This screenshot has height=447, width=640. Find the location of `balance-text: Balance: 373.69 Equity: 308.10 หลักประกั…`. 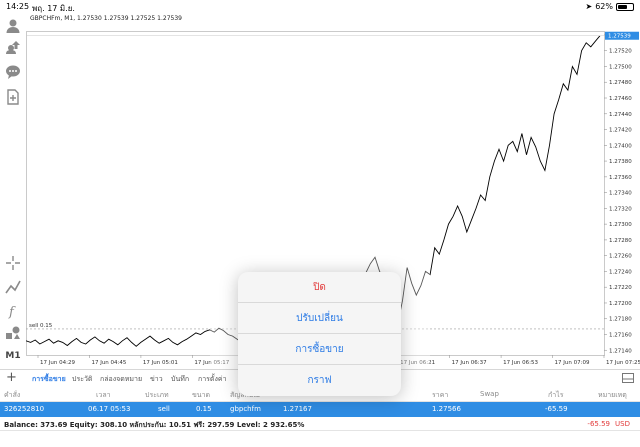

balance-text: Balance: 373.69 Equity: 308.10 หลักประกั… is located at coordinates (154, 425).